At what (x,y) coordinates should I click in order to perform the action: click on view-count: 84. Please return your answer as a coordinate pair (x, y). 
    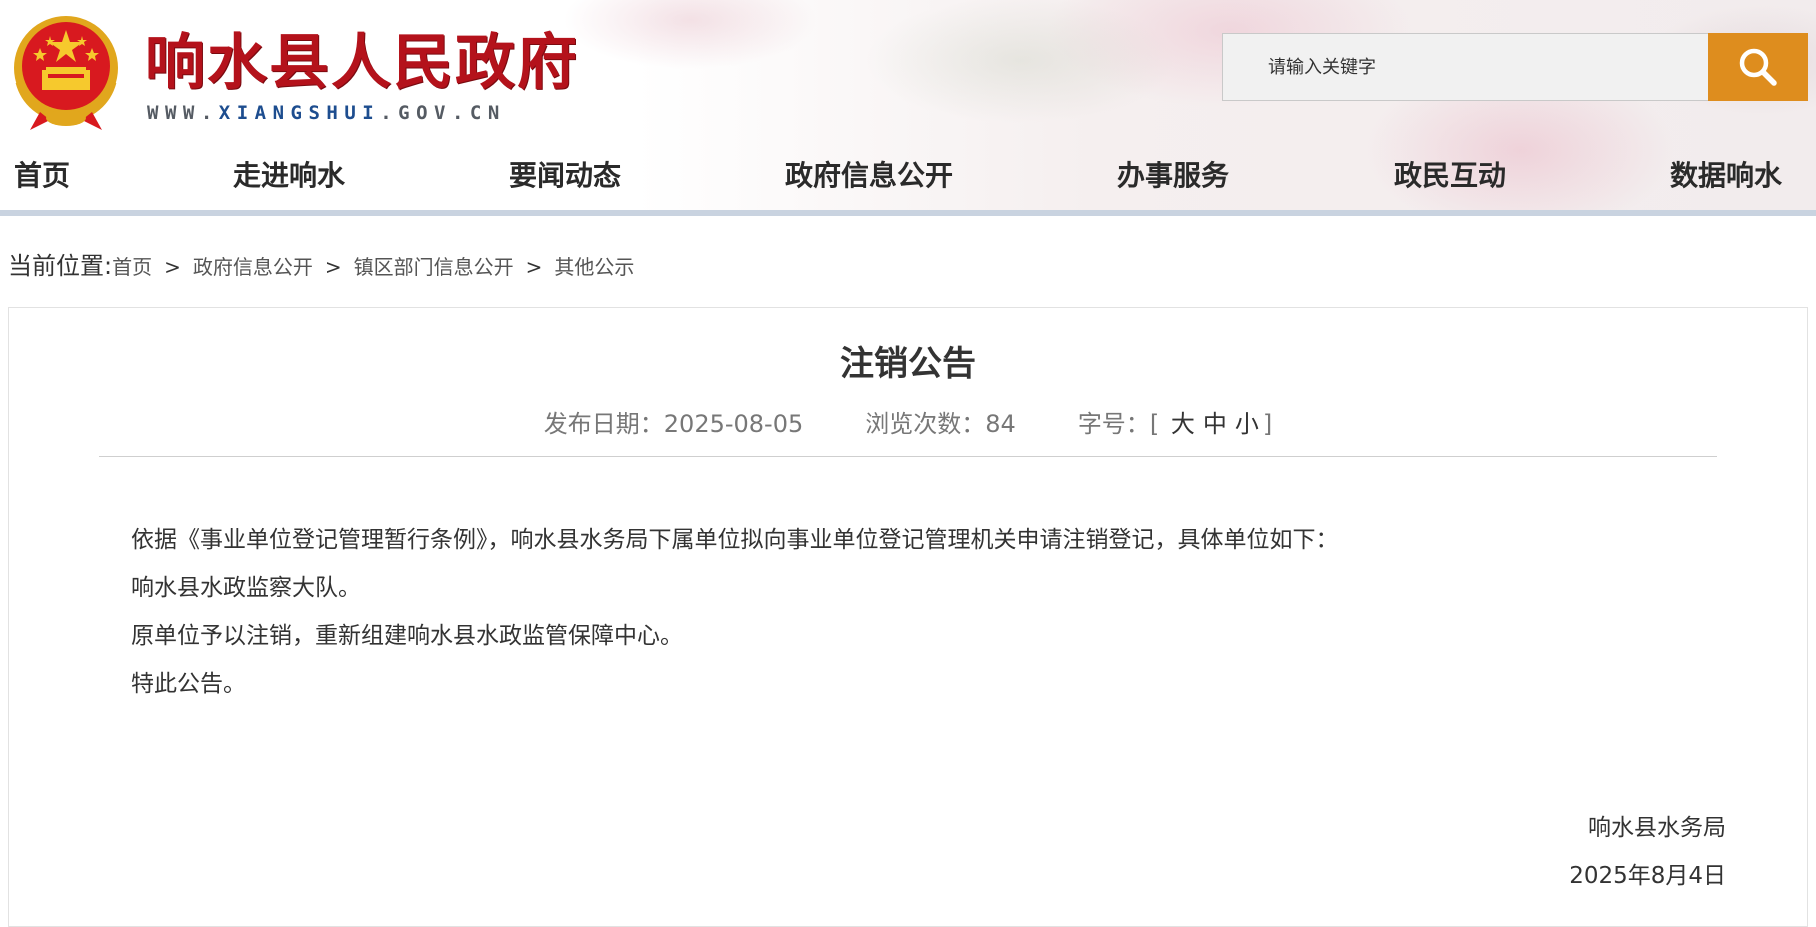
    Looking at the image, I should click on (1000, 424).